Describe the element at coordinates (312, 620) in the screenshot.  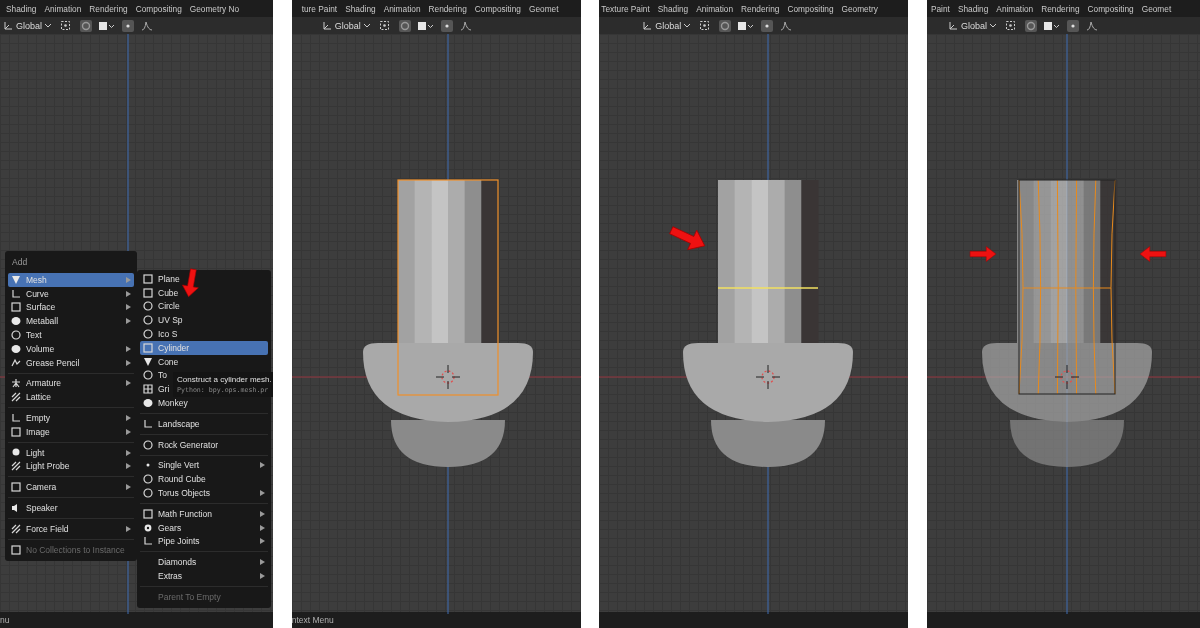
I see `status-text: ntext Menu` at that location.